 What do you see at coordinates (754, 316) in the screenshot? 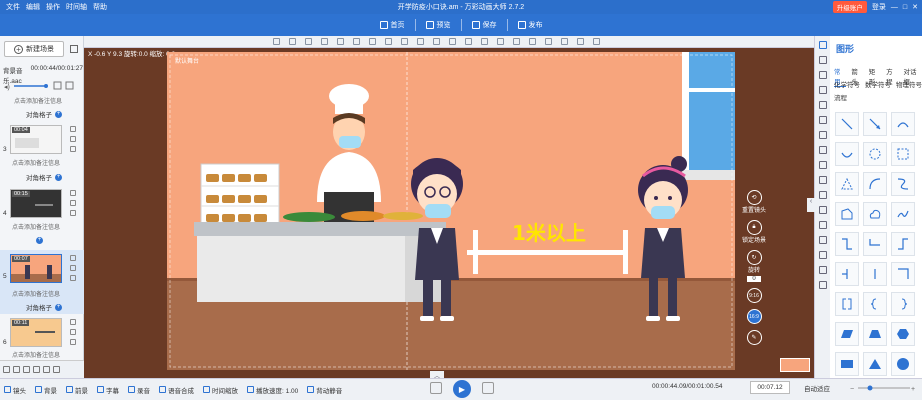
I see `ratio-landscape-button: 16:9` at bounding box center [754, 316].